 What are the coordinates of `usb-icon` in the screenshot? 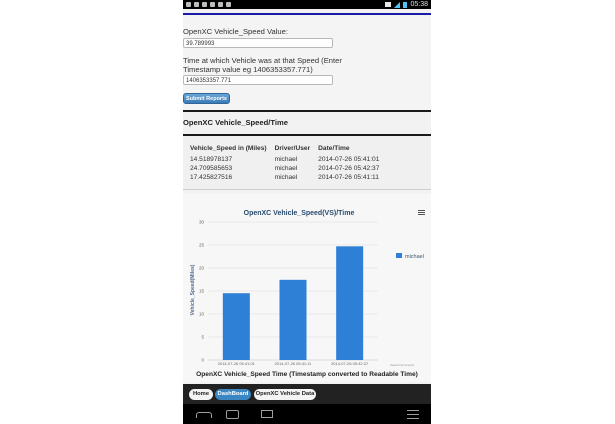 It's located at (228, 4).